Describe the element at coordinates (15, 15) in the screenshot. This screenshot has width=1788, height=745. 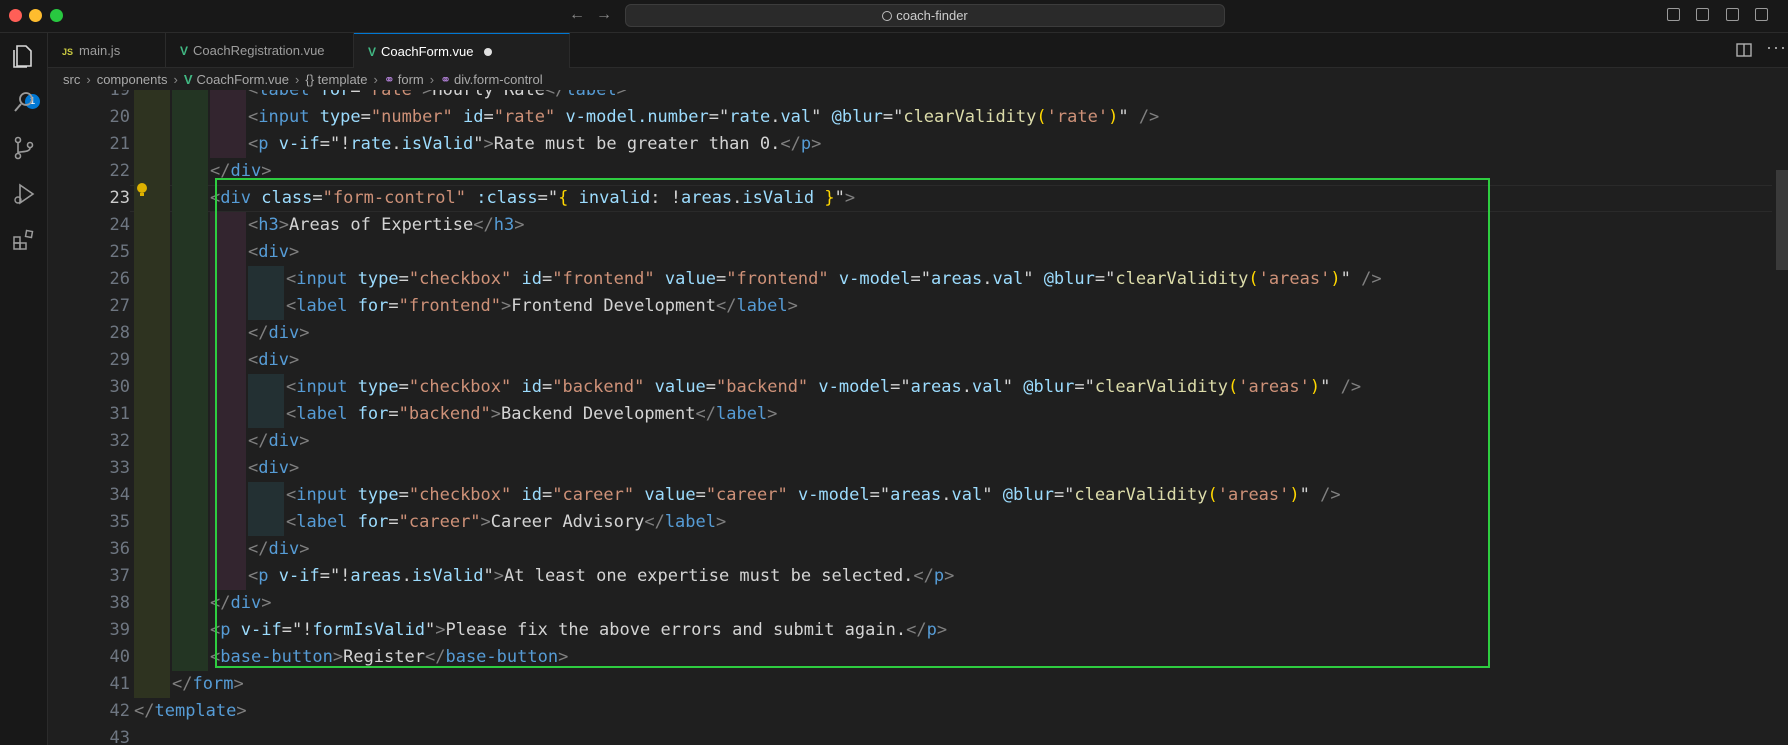
I see `close-window-button` at that location.